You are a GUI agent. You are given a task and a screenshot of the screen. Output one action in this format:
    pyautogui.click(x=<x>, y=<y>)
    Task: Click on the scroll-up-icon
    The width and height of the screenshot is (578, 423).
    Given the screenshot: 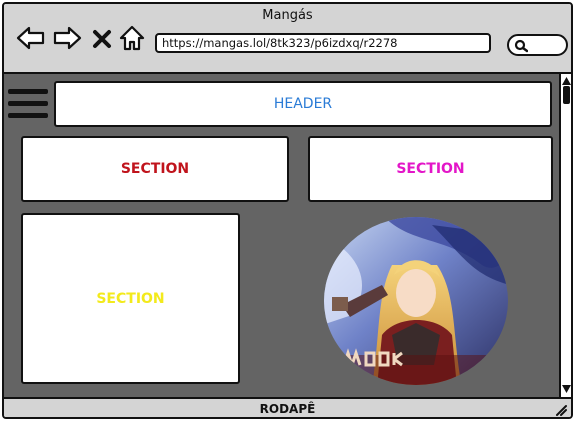 What is the action you would take?
    pyautogui.click(x=566, y=81)
    